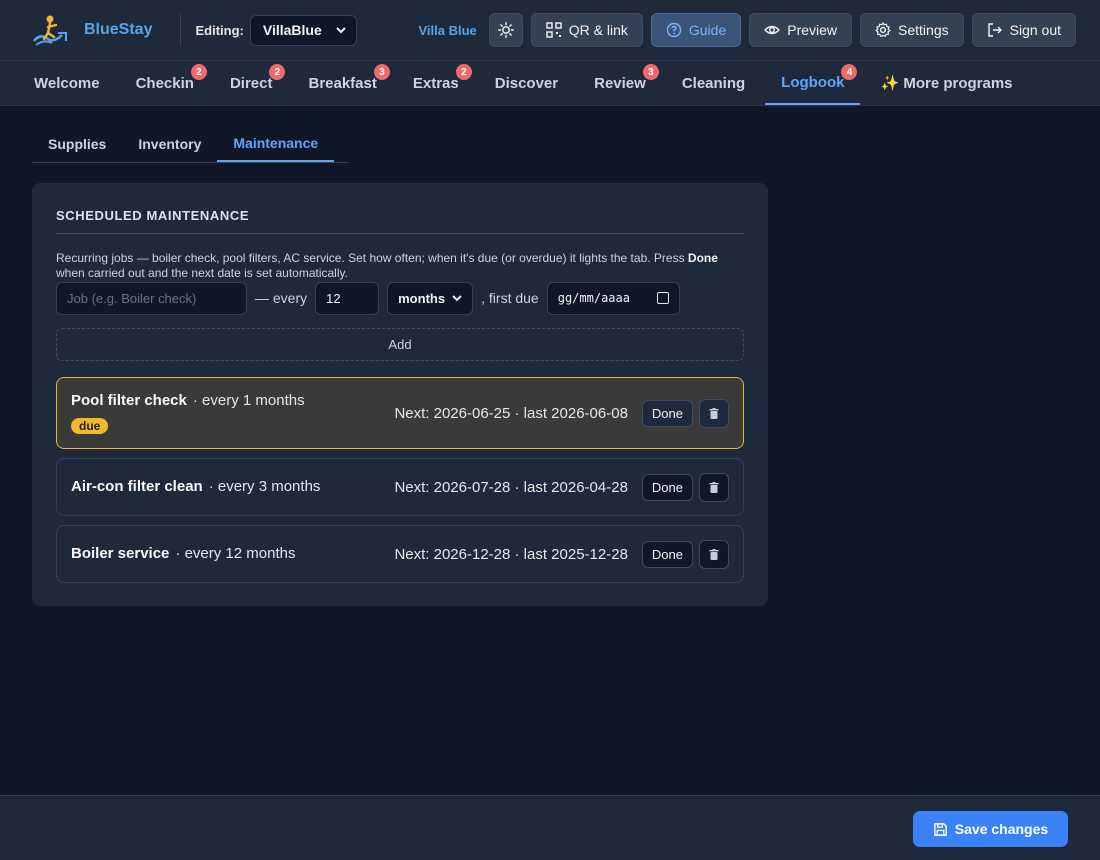 The width and height of the screenshot is (1100, 860). I want to click on tab-label: ✨ More programs, so click(946, 83).